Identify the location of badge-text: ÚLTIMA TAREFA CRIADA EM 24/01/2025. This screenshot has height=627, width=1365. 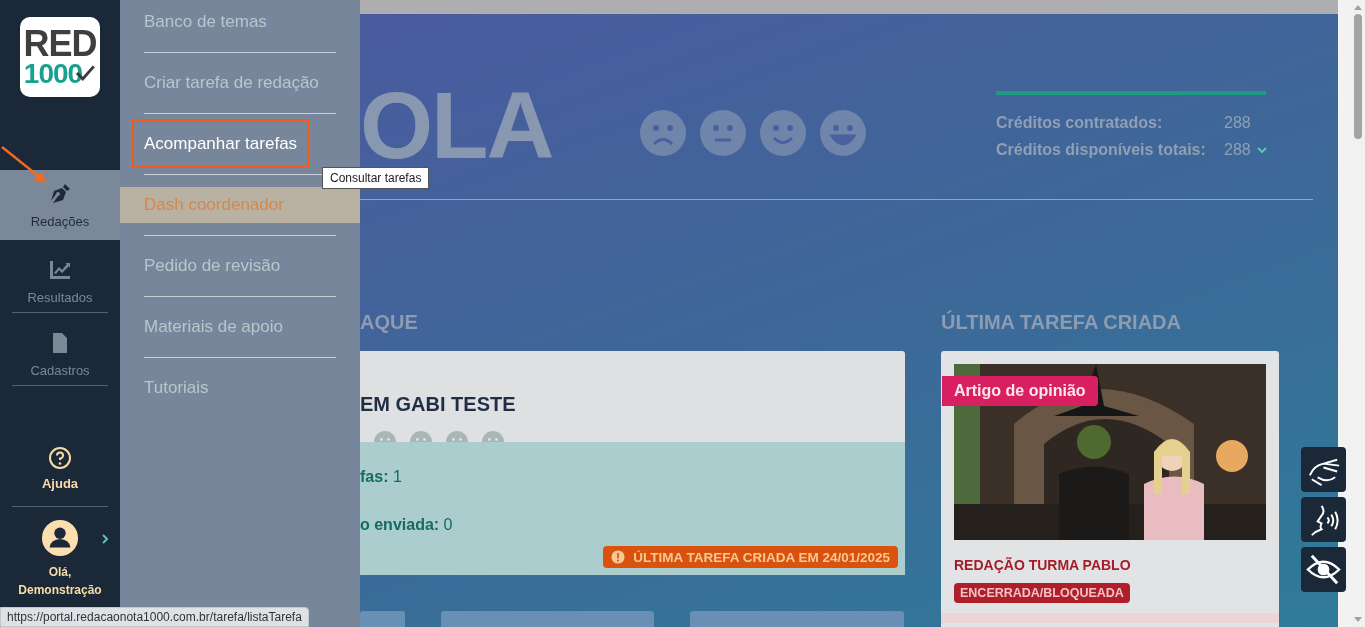
(761, 557).